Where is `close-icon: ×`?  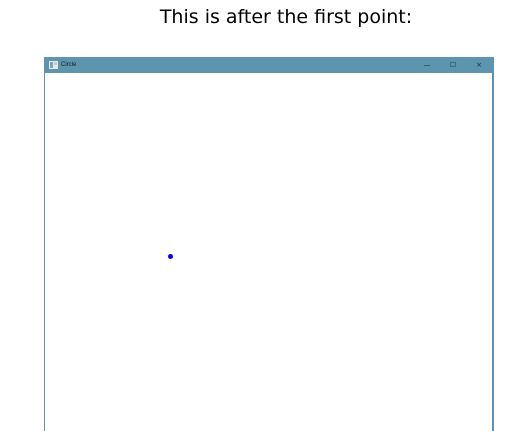 close-icon: × is located at coordinates (479, 65).